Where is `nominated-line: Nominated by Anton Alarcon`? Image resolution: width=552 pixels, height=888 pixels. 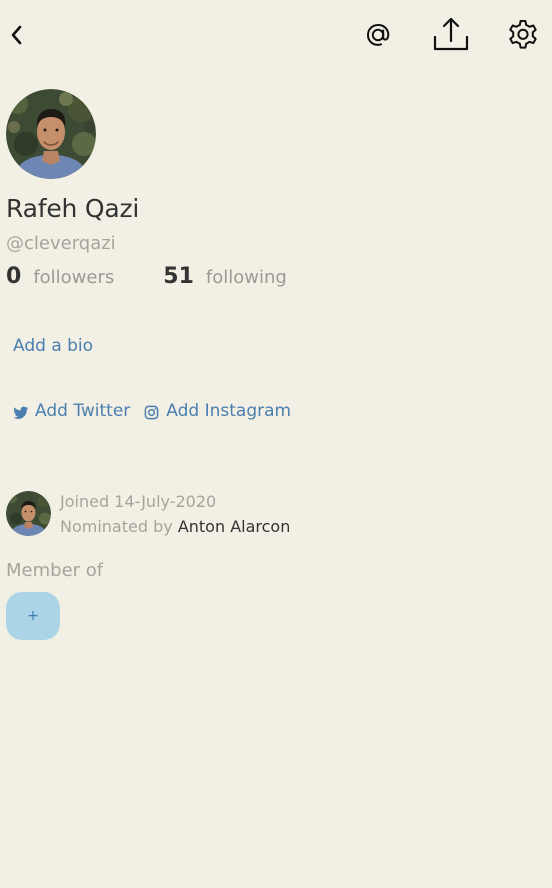
nominated-line: Nominated by Anton Alarcon is located at coordinates (175, 526).